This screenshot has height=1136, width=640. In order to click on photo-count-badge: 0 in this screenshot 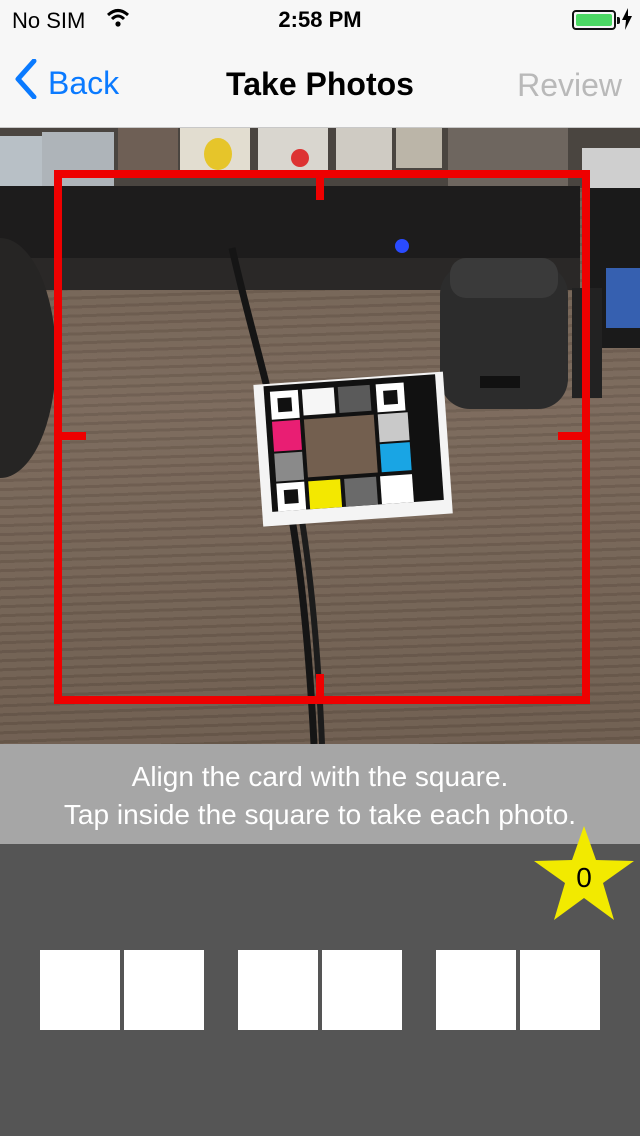, I will do `click(584, 874)`.